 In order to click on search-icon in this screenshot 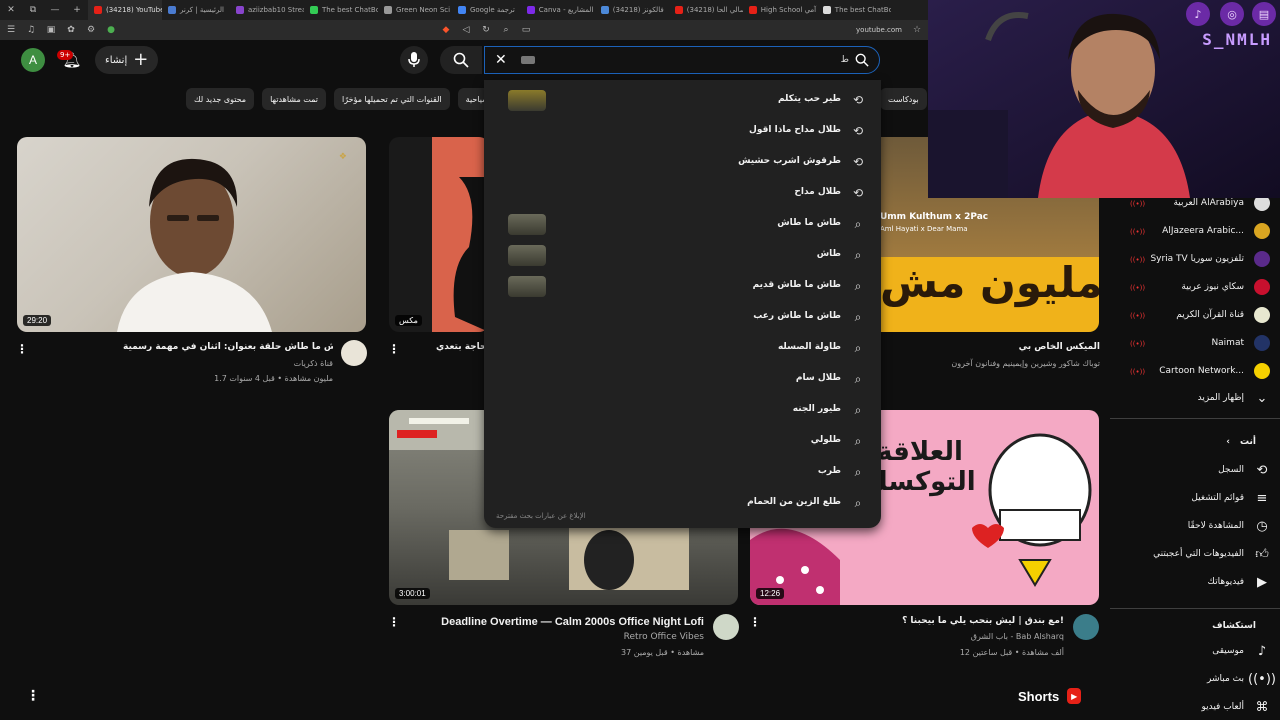, I will do `click(461, 60)`.